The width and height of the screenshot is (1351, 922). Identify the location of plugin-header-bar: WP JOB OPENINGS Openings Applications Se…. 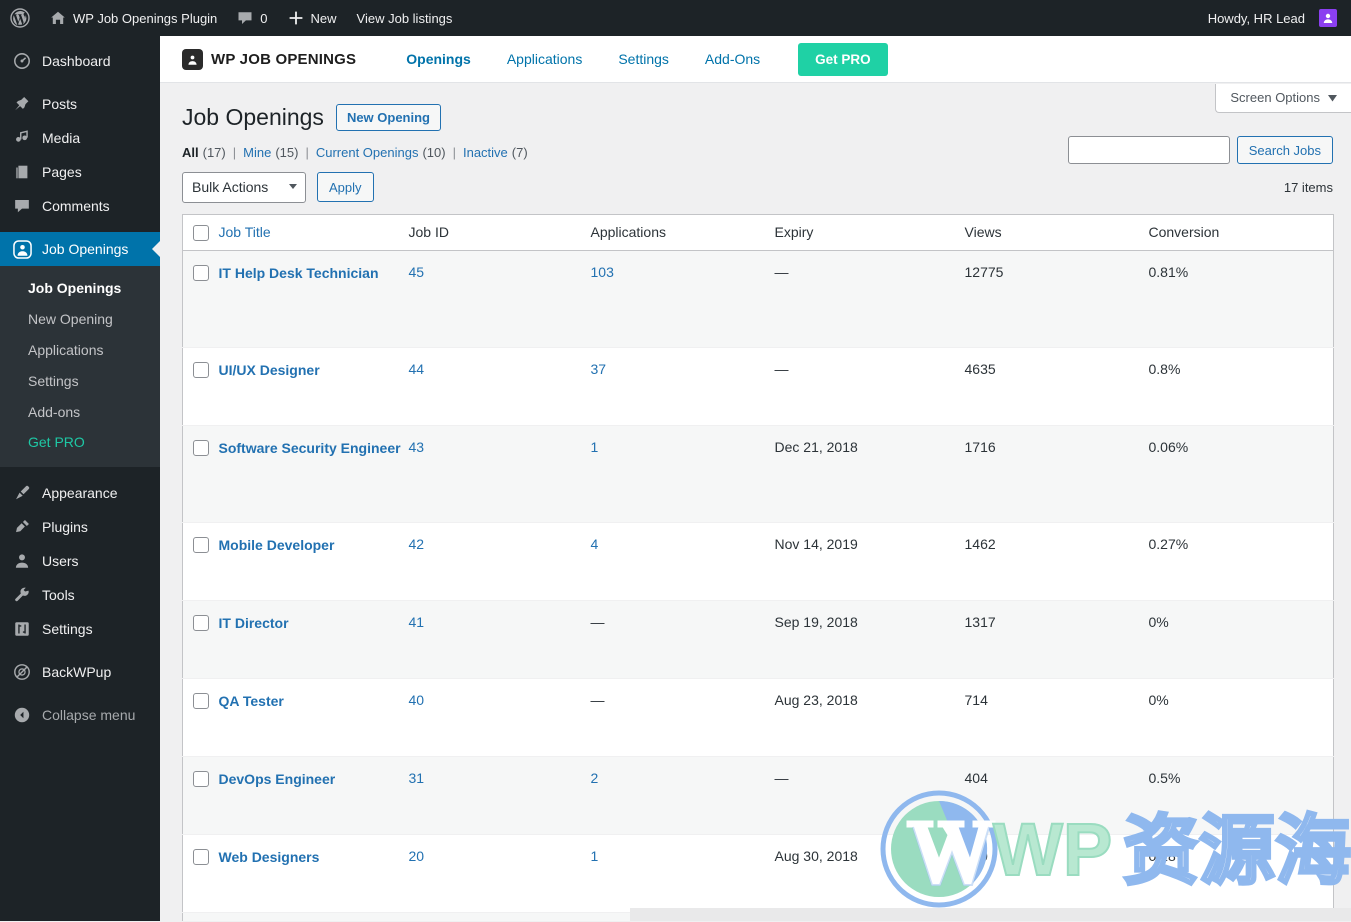
(755, 59).